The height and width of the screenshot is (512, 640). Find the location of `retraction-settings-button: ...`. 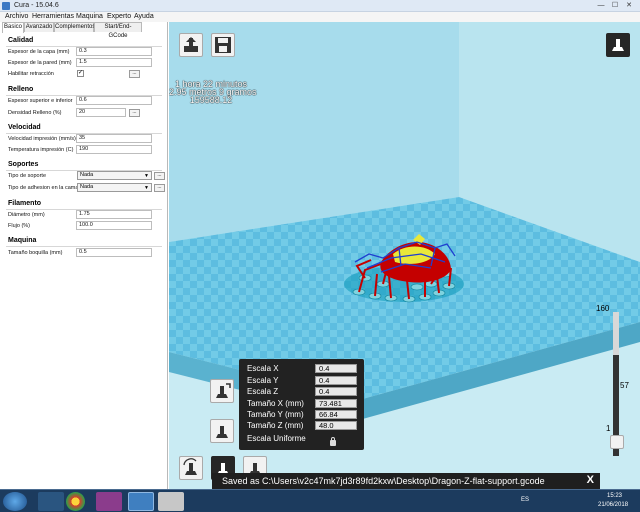

retraction-settings-button: ... is located at coordinates (134, 74).